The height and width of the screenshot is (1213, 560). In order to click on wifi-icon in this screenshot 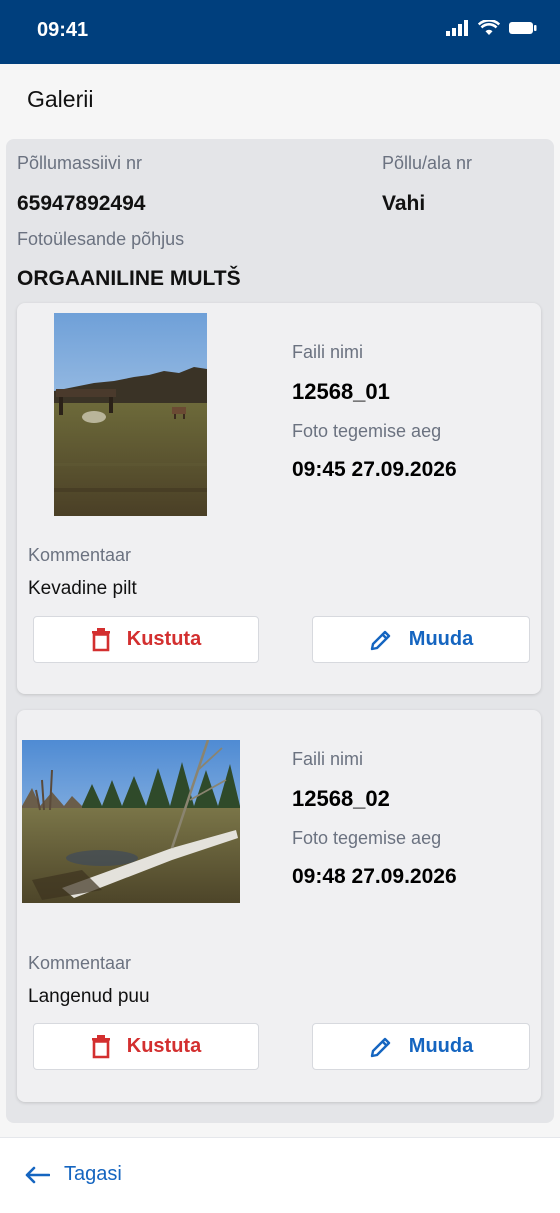, I will do `click(489, 27)`.